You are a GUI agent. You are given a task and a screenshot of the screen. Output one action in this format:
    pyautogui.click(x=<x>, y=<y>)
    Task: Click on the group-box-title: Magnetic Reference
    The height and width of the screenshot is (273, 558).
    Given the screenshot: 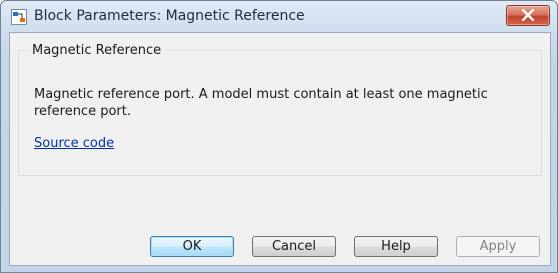 What is the action you would take?
    pyautogui.click(x=97, y=50)
    